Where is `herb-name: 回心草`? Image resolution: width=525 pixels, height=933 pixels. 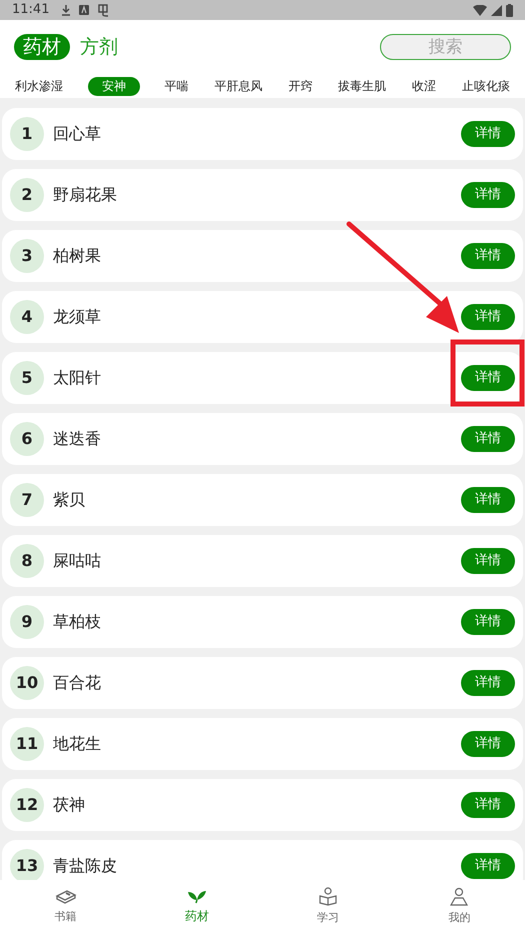
herb-name: 回心草 is located at coordinates (77, 134).